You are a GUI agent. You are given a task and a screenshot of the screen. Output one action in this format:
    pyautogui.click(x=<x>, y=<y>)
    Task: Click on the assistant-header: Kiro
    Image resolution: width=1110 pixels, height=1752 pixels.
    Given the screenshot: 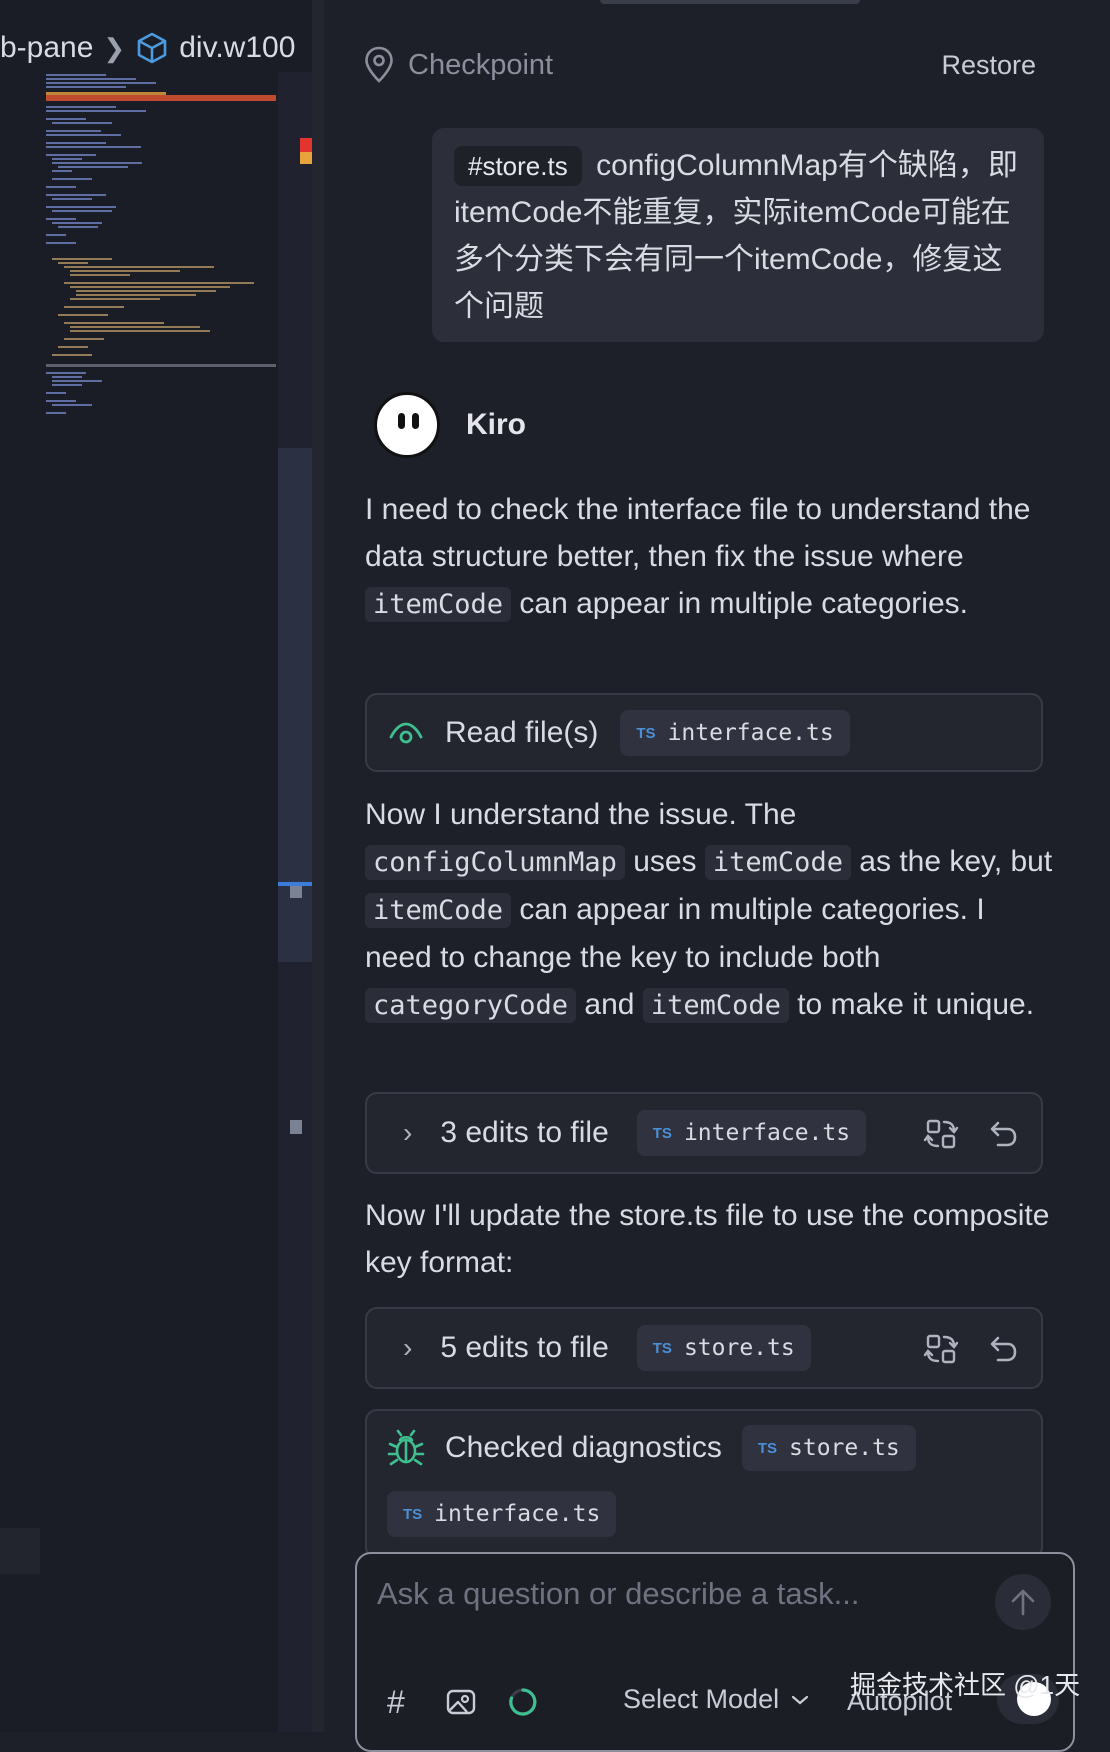 What is the action you would take?
    pyautogui.click(x=450, y=425)
    